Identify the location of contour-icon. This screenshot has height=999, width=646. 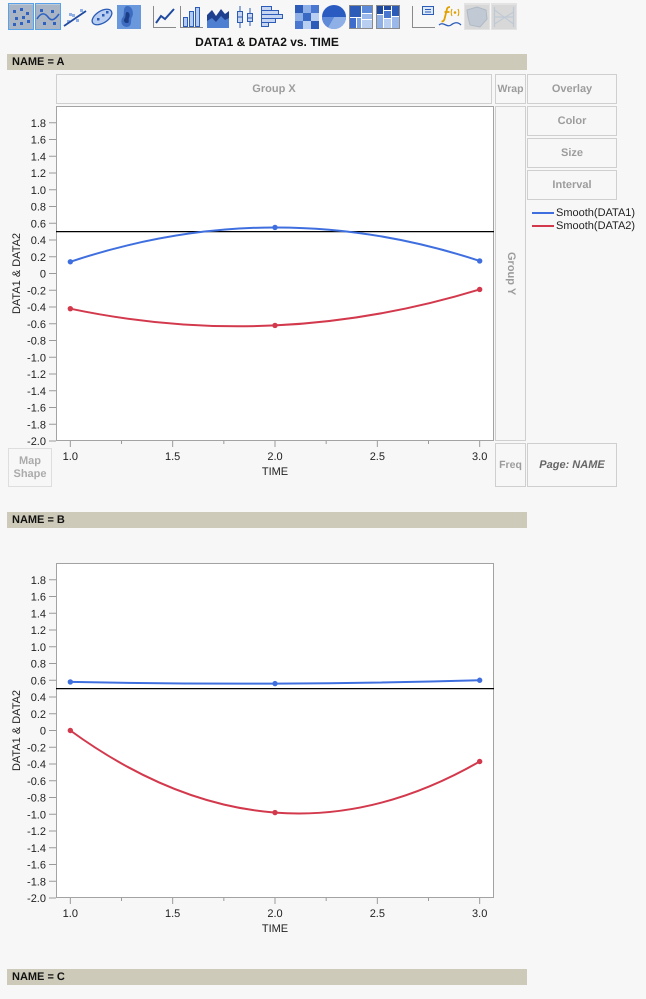
(129, 16).